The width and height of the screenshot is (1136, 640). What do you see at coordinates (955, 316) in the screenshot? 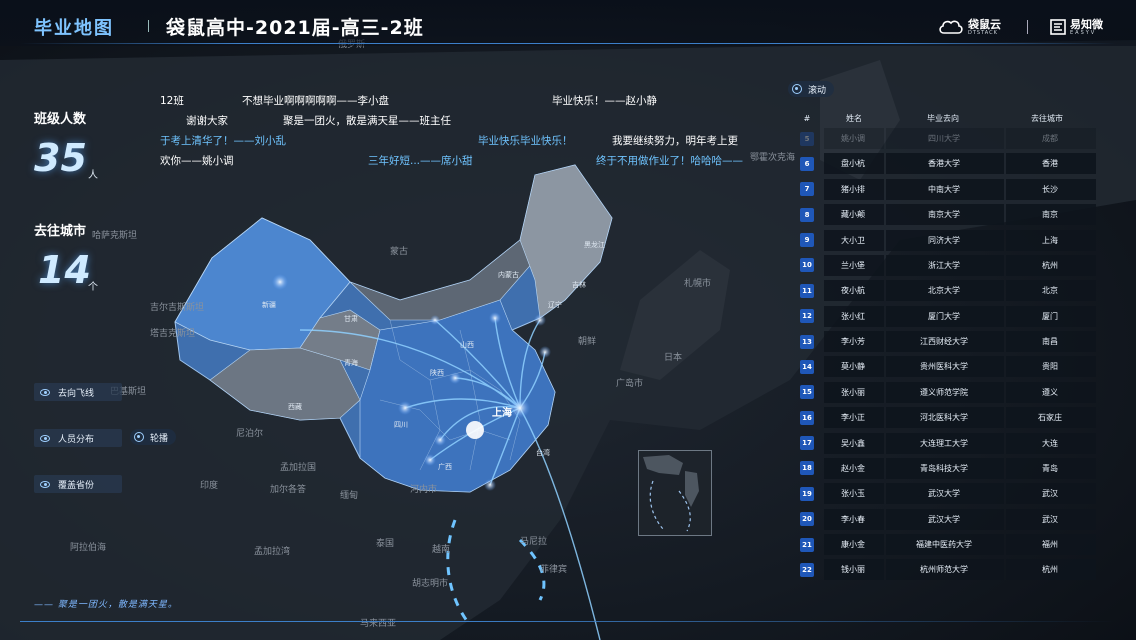
I see `table-row: 12 张小红 厦门大学 厦门` at bounding box center [955, 316].